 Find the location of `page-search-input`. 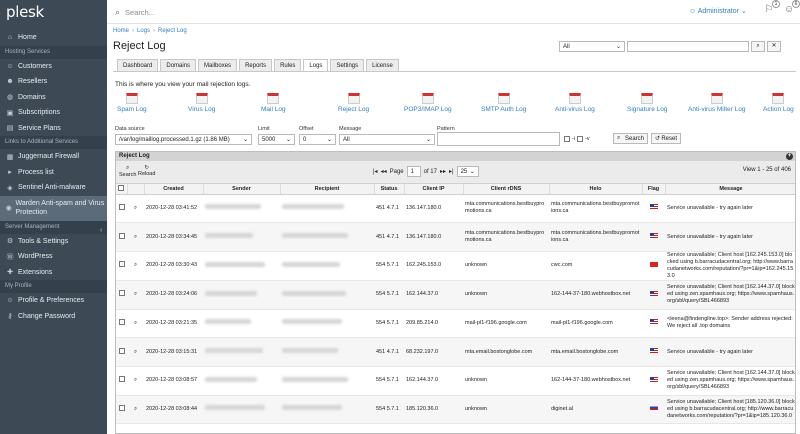

page-search-input is located at coordinates (688, 46).